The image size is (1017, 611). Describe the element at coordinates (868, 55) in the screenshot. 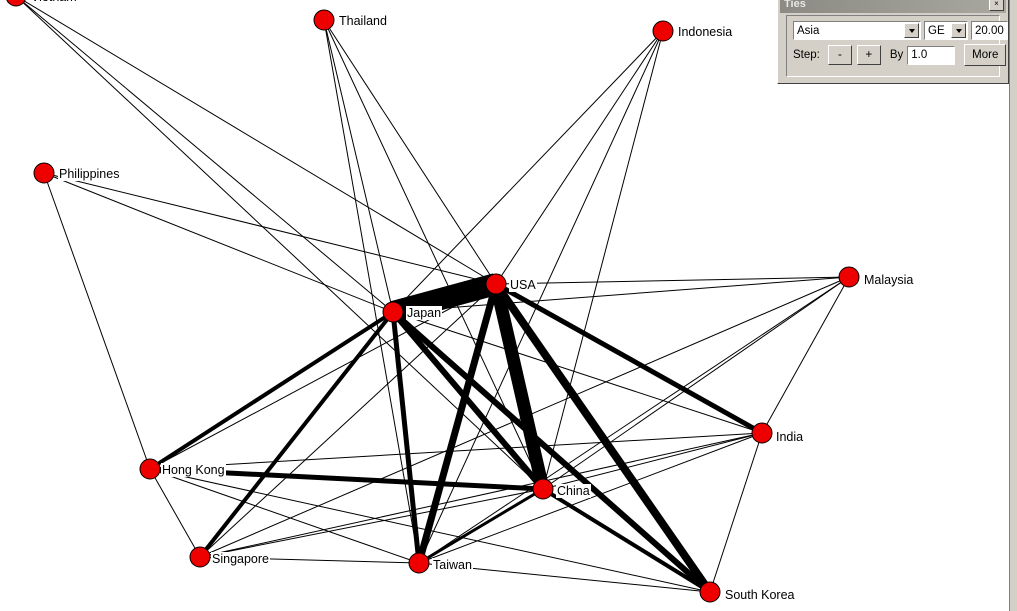

I see `step-increment-button: +` at that location.